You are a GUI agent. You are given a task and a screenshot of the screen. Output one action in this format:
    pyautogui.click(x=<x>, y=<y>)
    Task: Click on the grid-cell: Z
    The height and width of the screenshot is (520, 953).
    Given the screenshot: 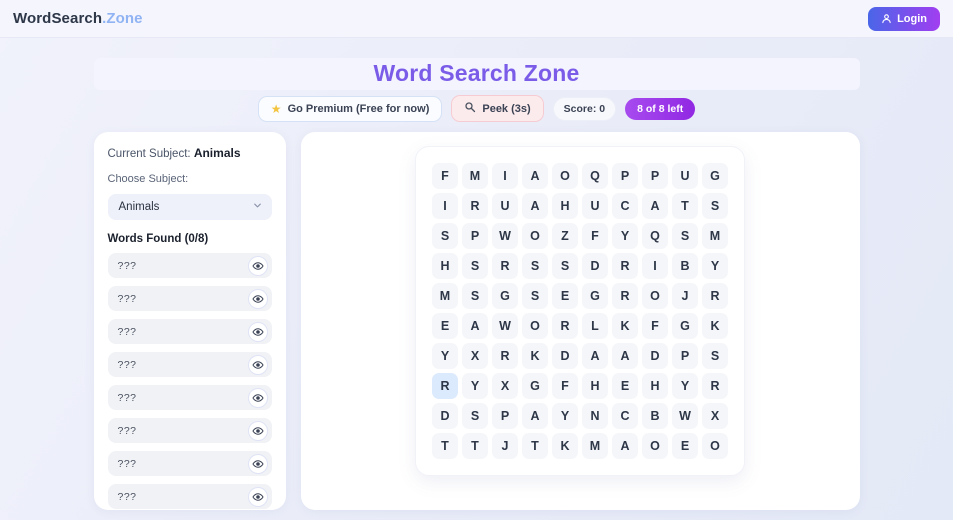 What is the action you would take?
    pyautogui.click(x=565, y=236)
    